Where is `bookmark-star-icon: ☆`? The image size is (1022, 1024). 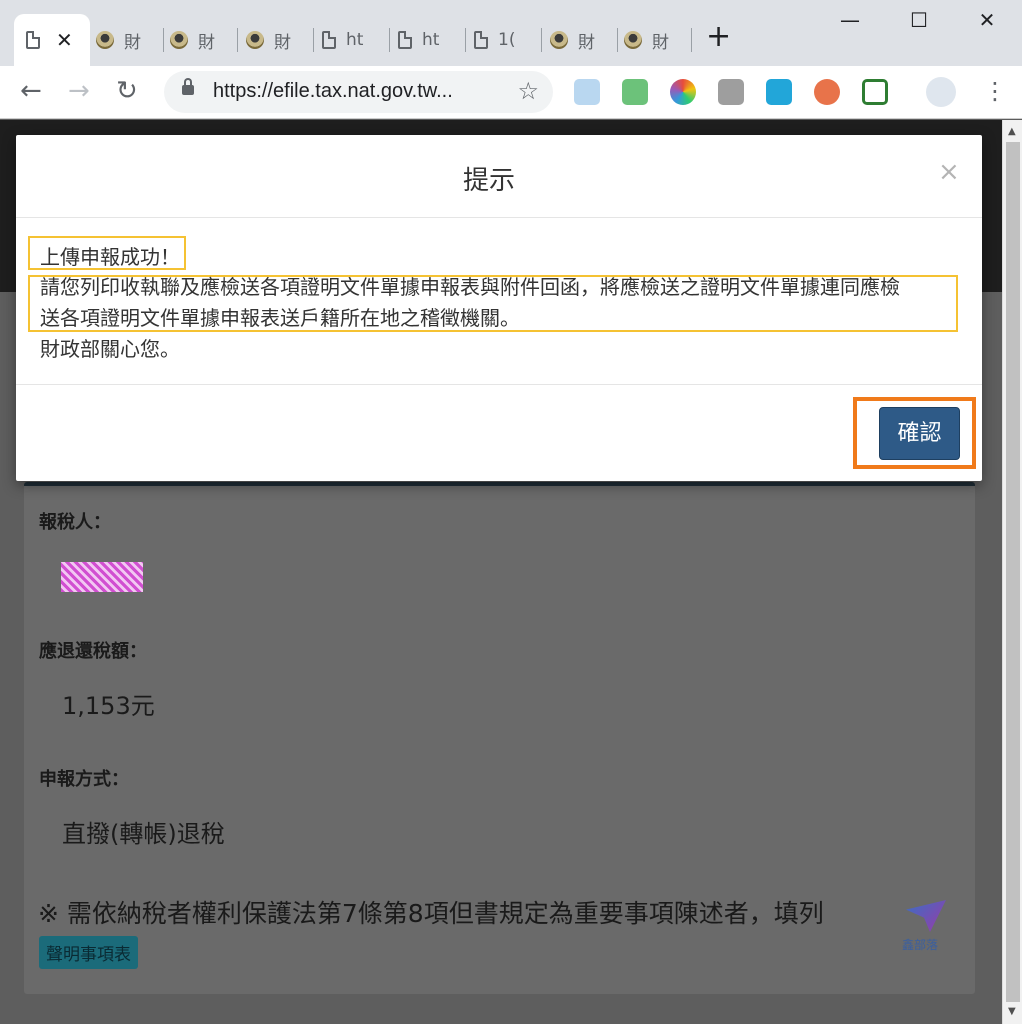
bookmark-star-icon: ☆ is located at coordinates (528, 91).